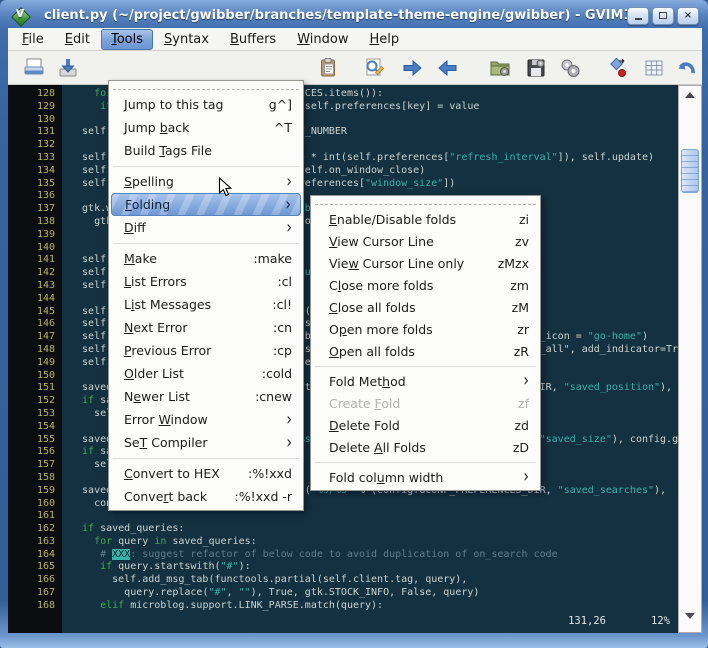  I want to click on menubar-item-tools: Tools, so click(126, 39).